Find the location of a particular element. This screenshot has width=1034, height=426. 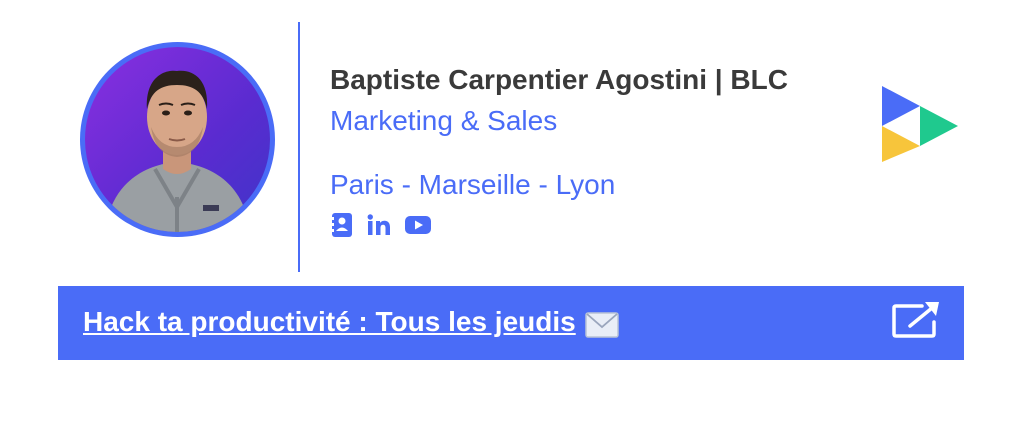

contact-role: Marketing & Sales is located at coordinates (444, 120).